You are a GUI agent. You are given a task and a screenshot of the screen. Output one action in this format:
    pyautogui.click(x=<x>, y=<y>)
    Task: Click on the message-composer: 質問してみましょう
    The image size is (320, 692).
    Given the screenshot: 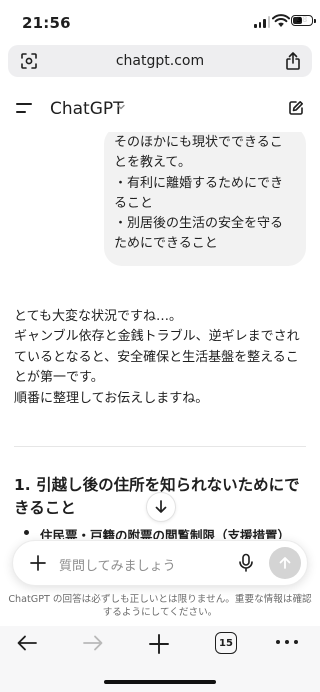 What is the action you would take?
    pyautogui.click(x=160, y=563)
    